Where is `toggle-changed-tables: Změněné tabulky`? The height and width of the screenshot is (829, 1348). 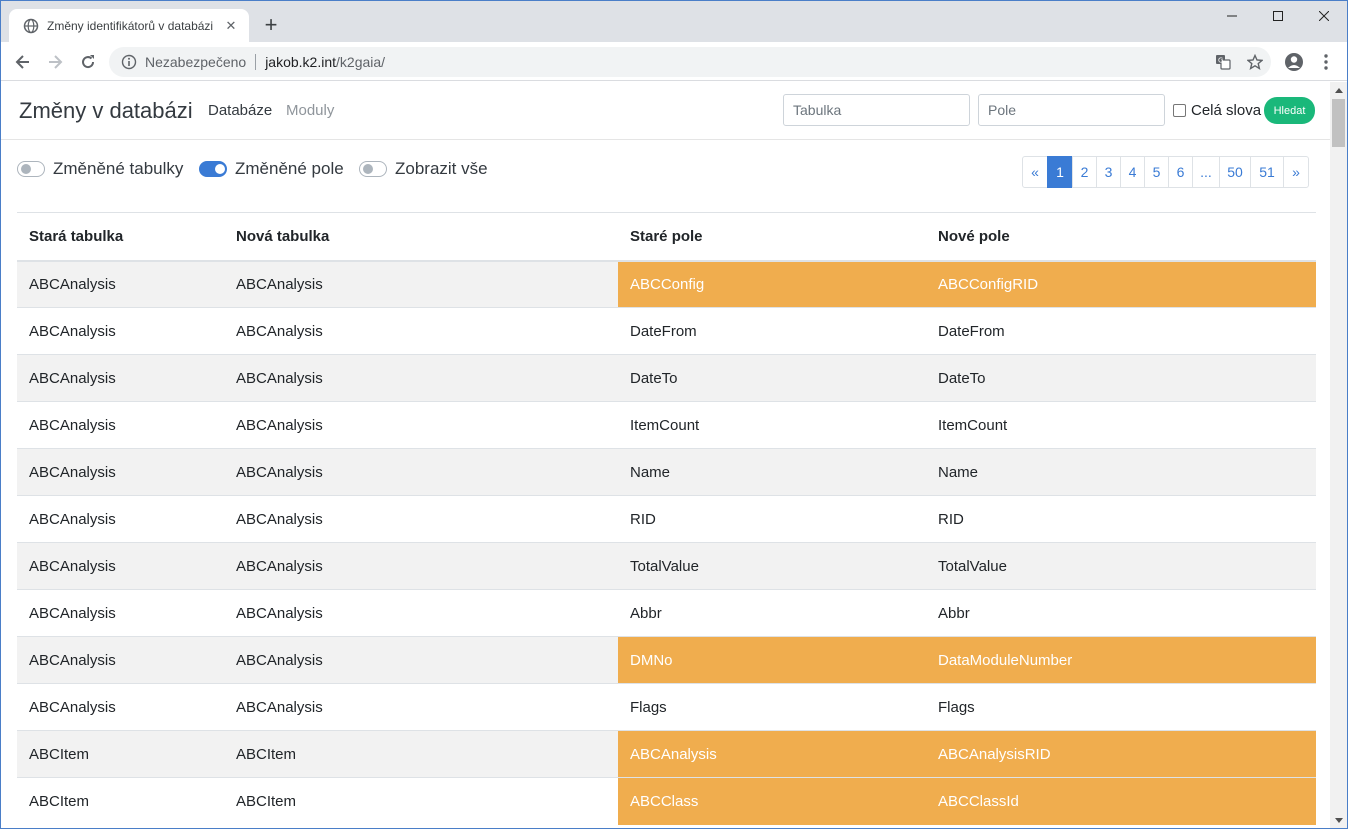 toggle-changed-tables: Změněné tabulky is located at coordinates (100, 169).